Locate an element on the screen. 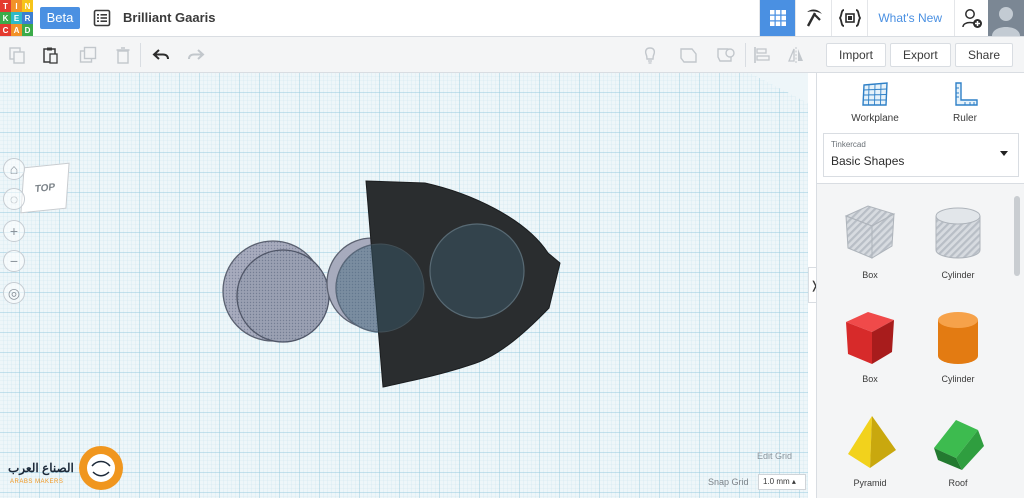 The height and width of the screenshot is (498, 1024). shape-cylinder: Cylinder is located at coordinates (958, 345).